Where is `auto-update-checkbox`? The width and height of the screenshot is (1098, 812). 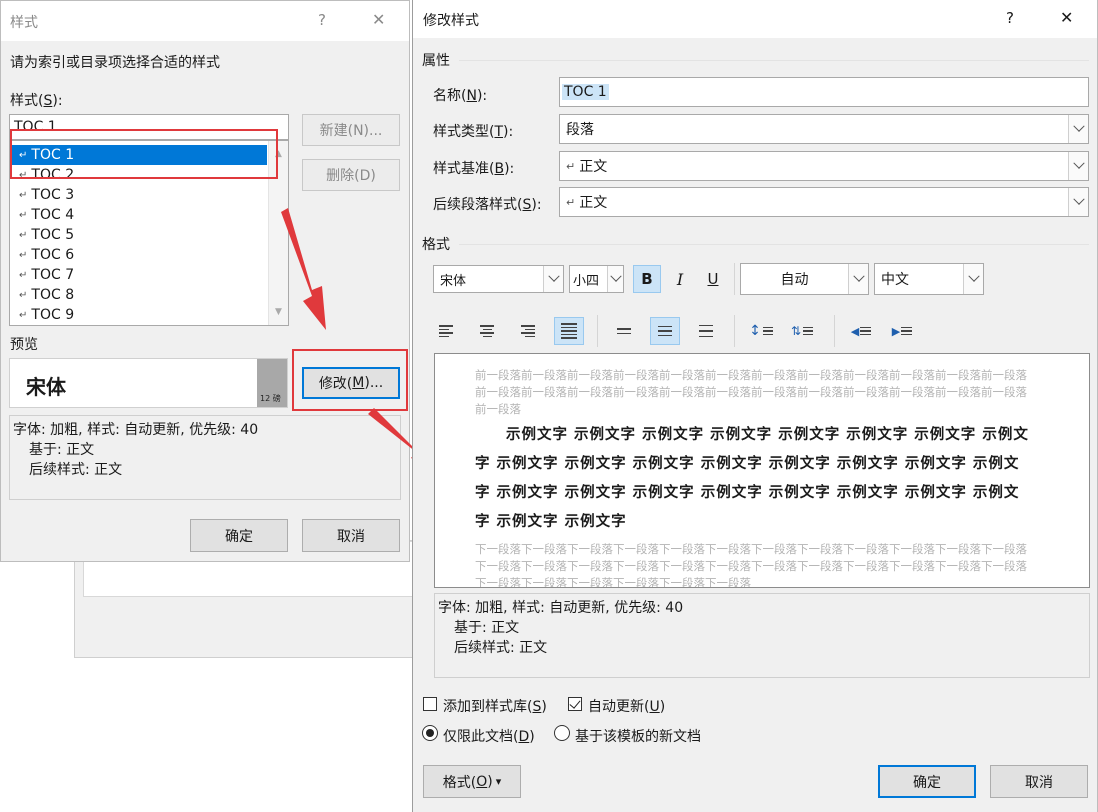
auto-update-checkbox is located at coordinates (575, 704).